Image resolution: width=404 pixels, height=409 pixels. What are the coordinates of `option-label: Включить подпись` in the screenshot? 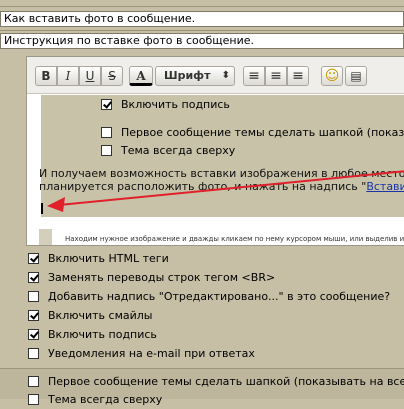 It's located at (102, 334).